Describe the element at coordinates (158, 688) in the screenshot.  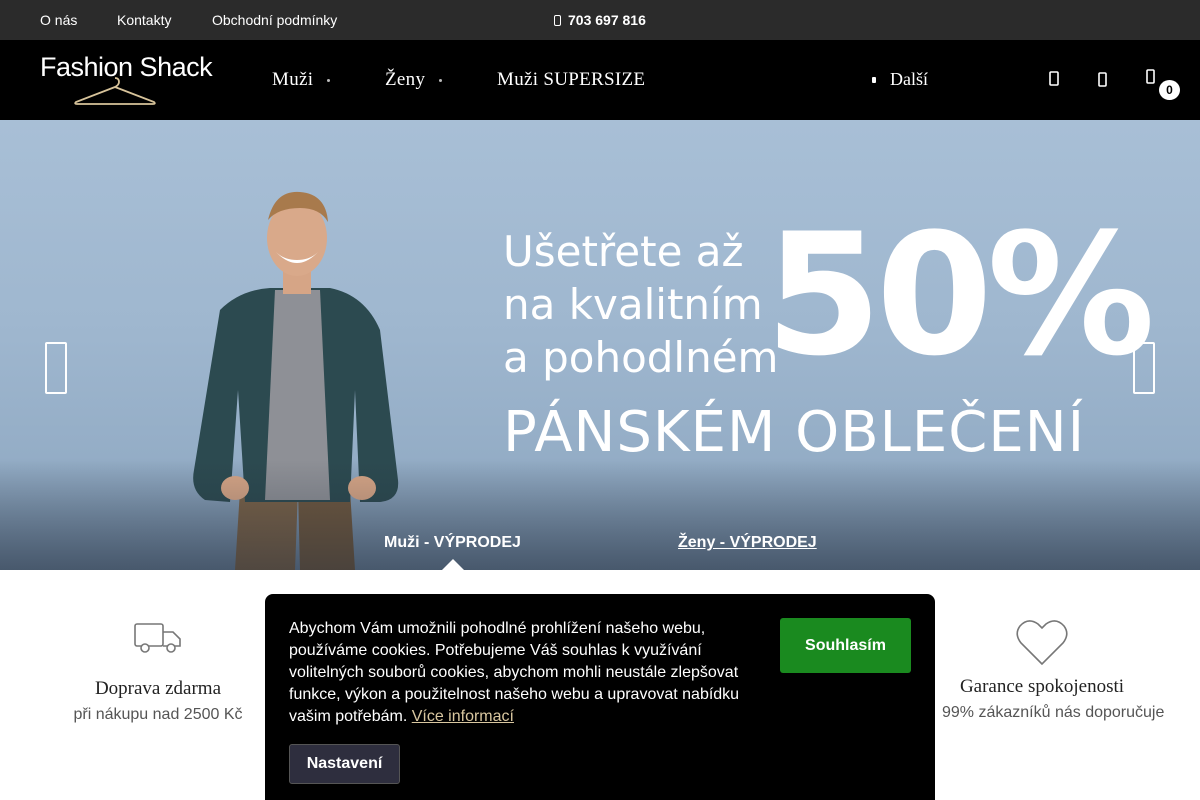
I see `feature-title: Doprava zdarma` at that location.